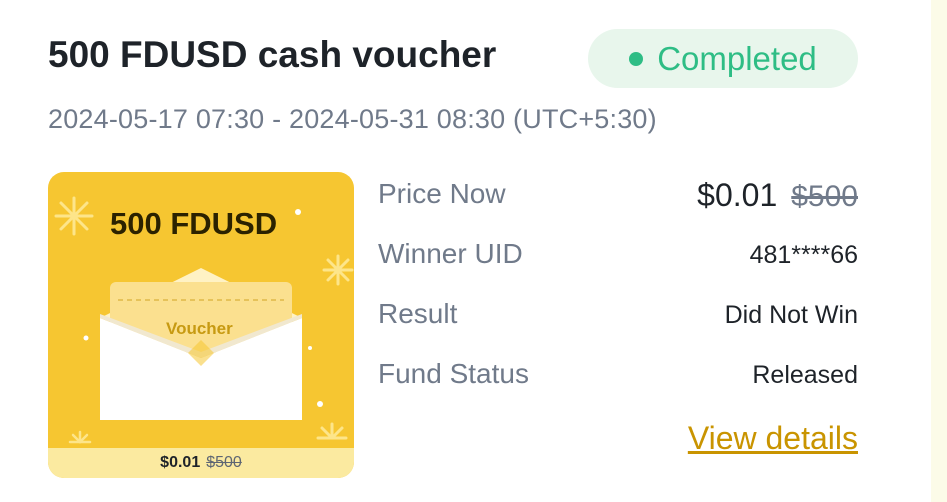 This screenshot has width=947, height=502. What do you see at coordinates (224, 462) in the screenshot?
I see `card-original-price: $500` at bounding box center [224, 462].